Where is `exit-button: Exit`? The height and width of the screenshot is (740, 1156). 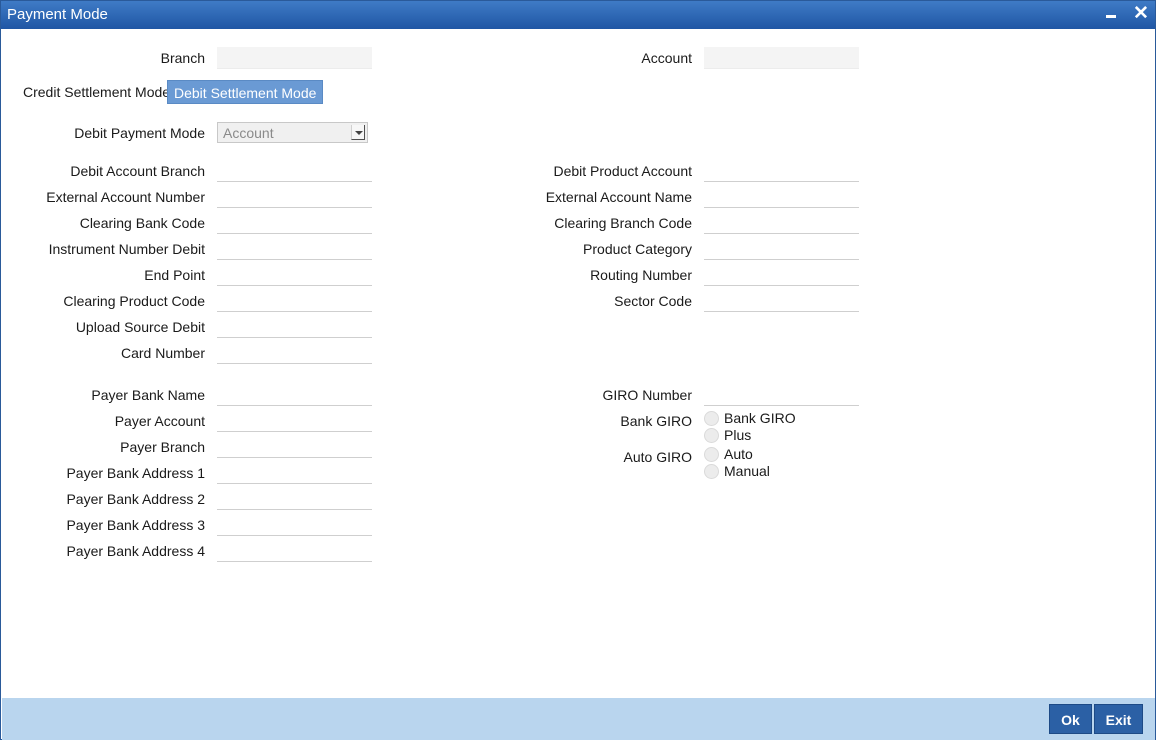
exit-button: Exit is located at coordinates (1118, 719).